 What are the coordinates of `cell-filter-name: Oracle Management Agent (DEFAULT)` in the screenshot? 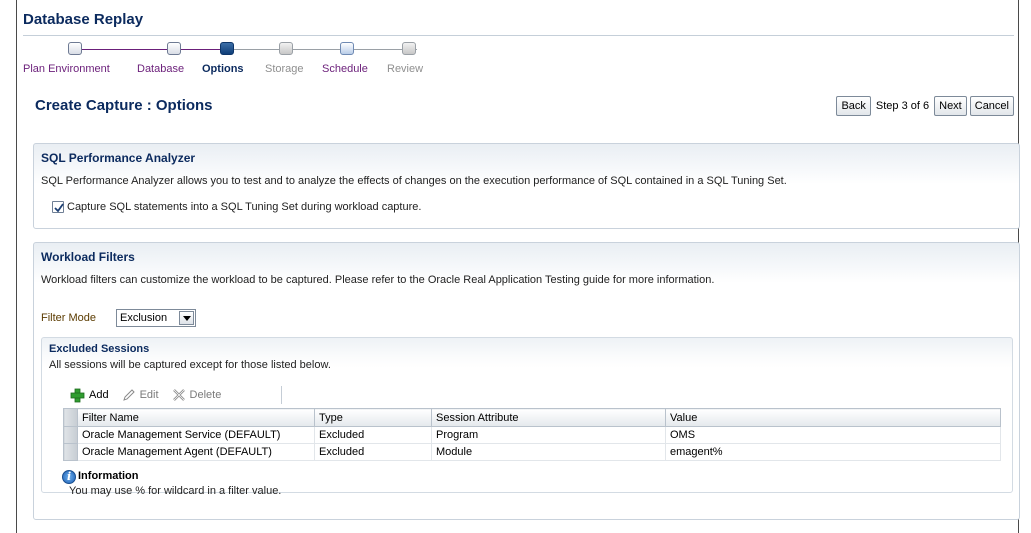 It's located at (196, 452).